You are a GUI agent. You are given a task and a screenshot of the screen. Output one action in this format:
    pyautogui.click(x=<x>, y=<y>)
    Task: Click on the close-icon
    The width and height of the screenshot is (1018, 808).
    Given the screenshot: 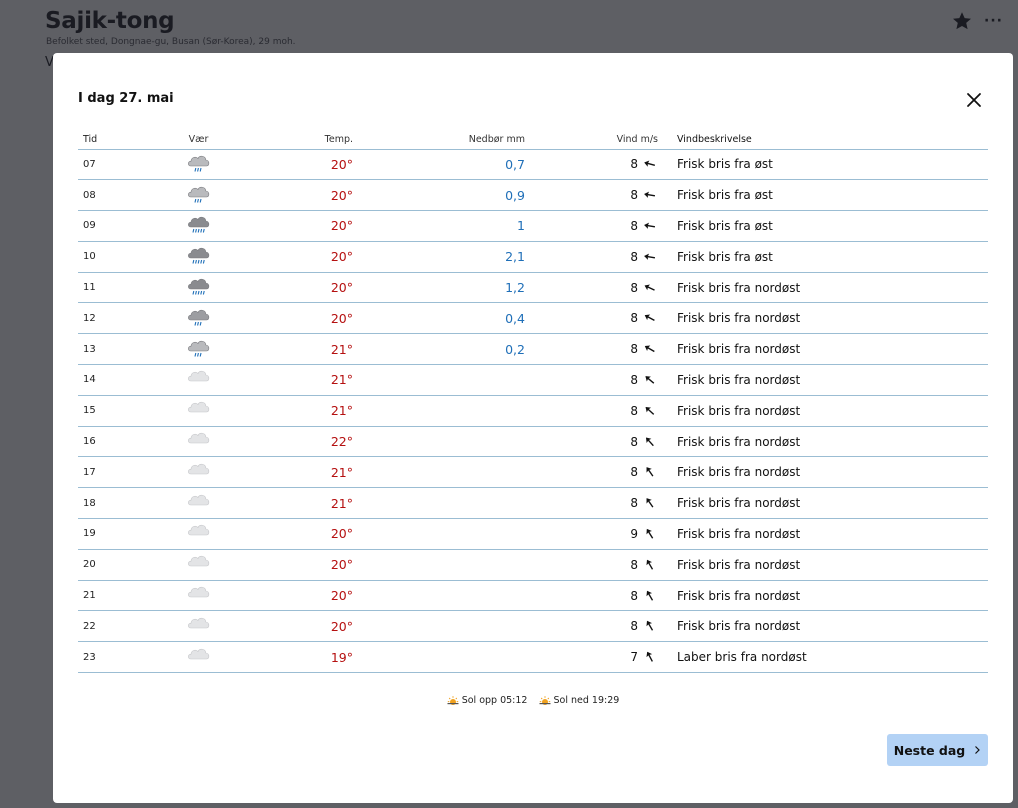 What is the action you would take?
    pyautogui.click(x=974, y=100)
    